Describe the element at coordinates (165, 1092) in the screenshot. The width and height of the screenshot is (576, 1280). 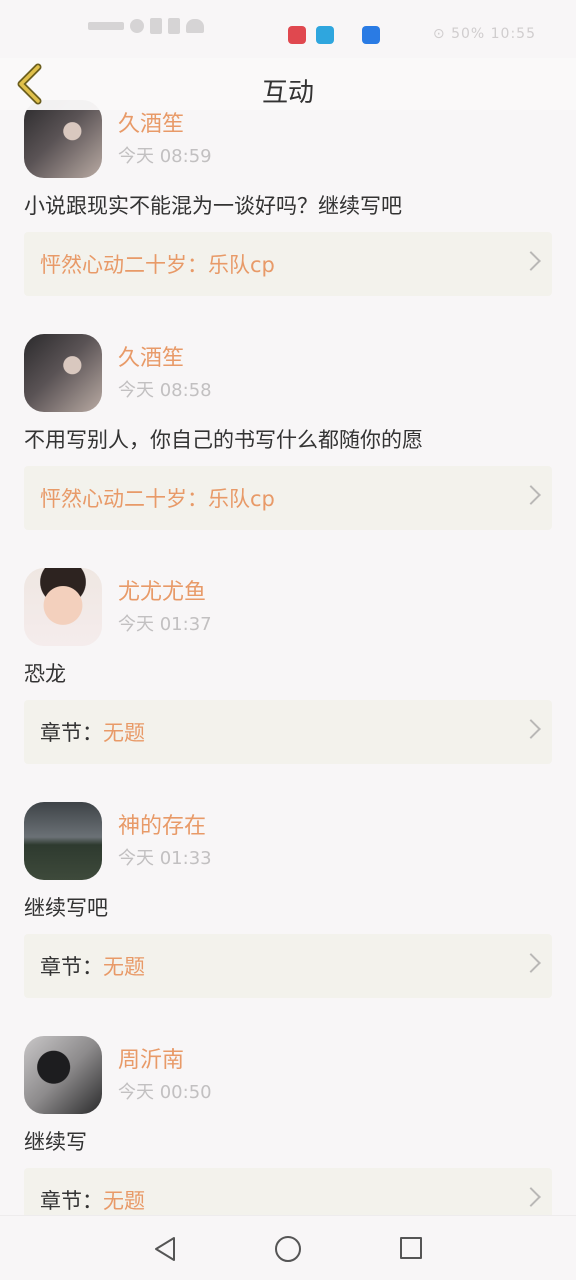
I see `comment-time: 今天 00:50` at that location.